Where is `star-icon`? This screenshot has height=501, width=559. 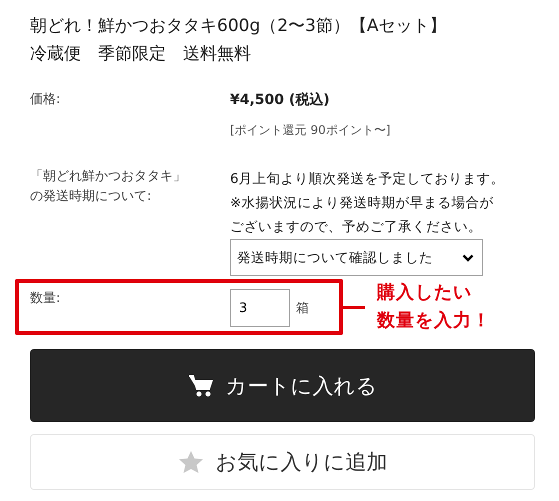
star-icon is located at coordinates (191, 462).